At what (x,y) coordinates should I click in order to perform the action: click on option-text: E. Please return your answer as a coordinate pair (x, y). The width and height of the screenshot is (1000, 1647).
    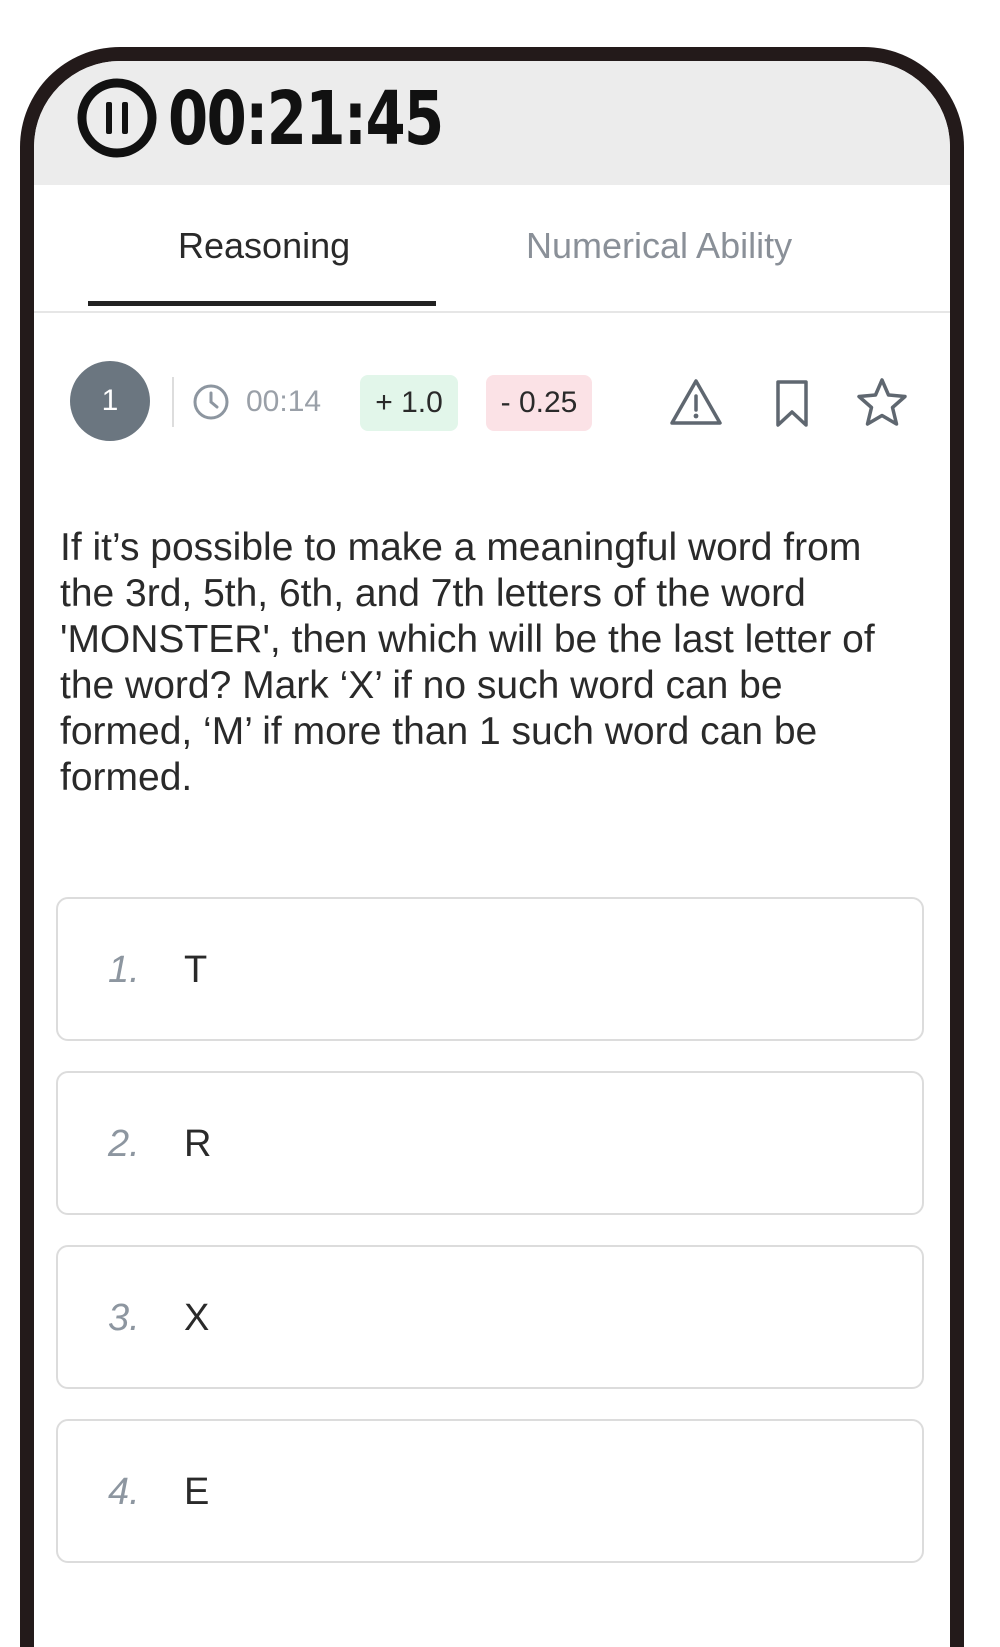
    Looking at the image, I should click on (197, 1492).